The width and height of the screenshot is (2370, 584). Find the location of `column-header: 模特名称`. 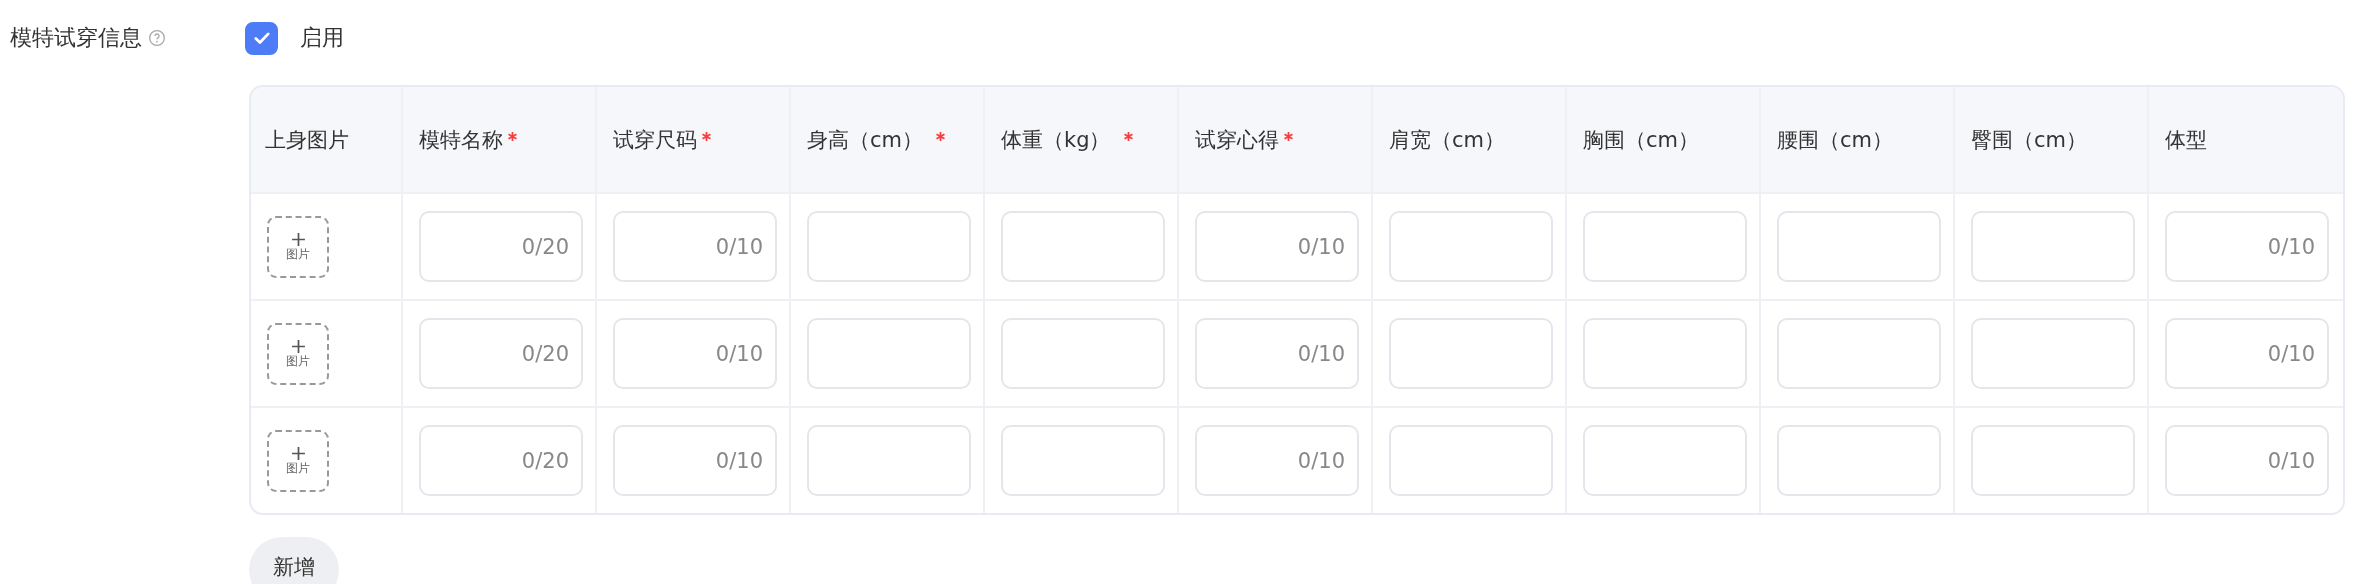

column-header: 模特名称 is located at coordinates (461, 140).